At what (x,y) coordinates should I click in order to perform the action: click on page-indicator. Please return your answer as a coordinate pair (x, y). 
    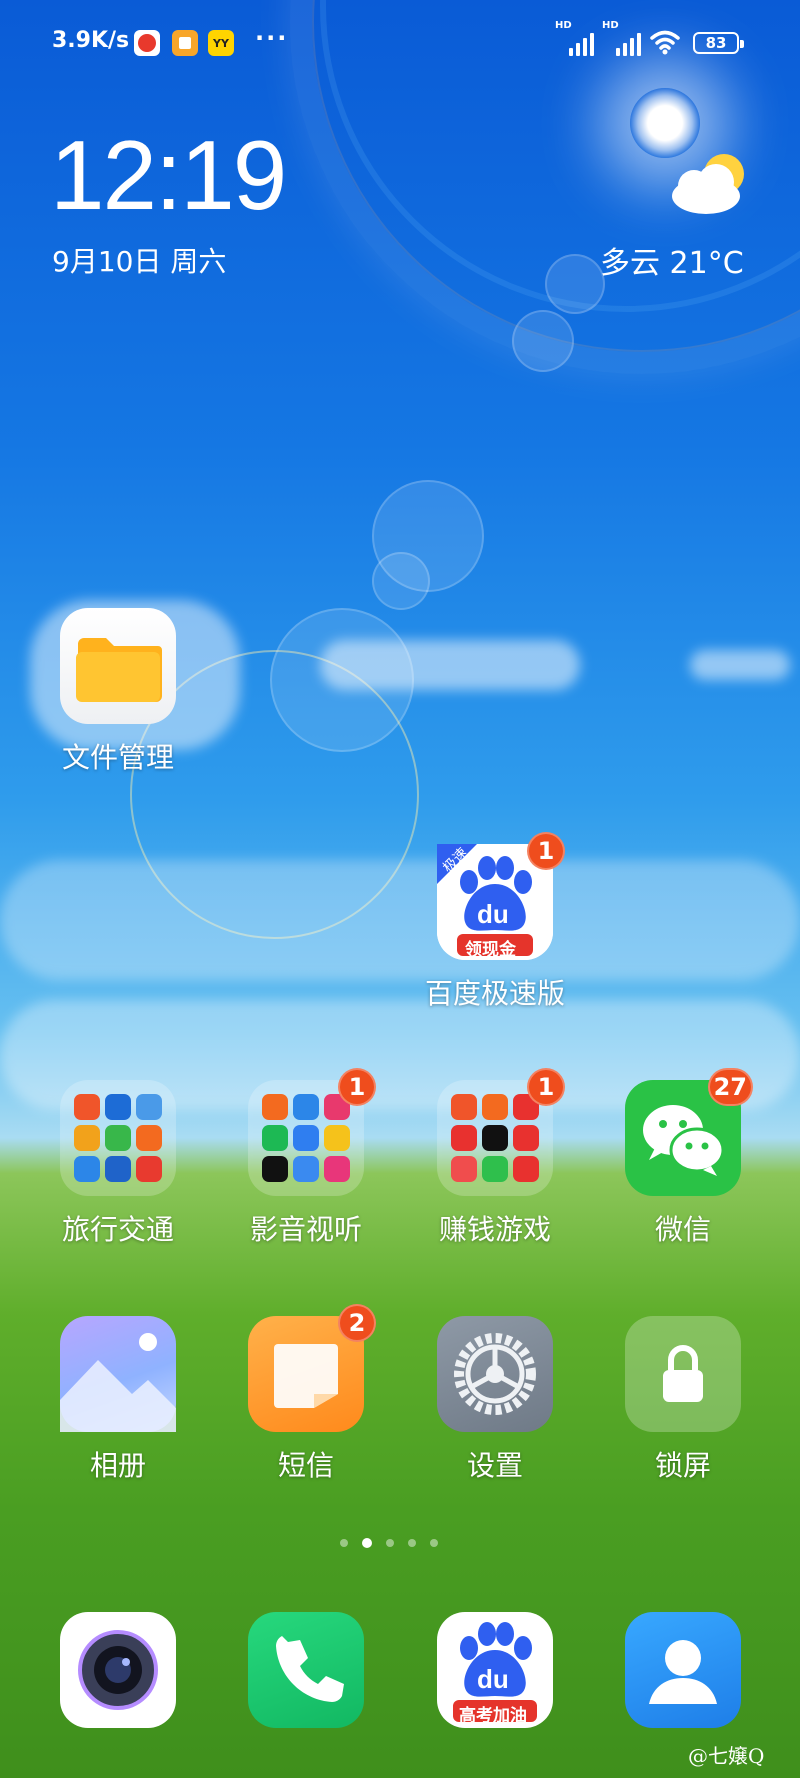
    Looking at the image, I should click on (389, 1543).